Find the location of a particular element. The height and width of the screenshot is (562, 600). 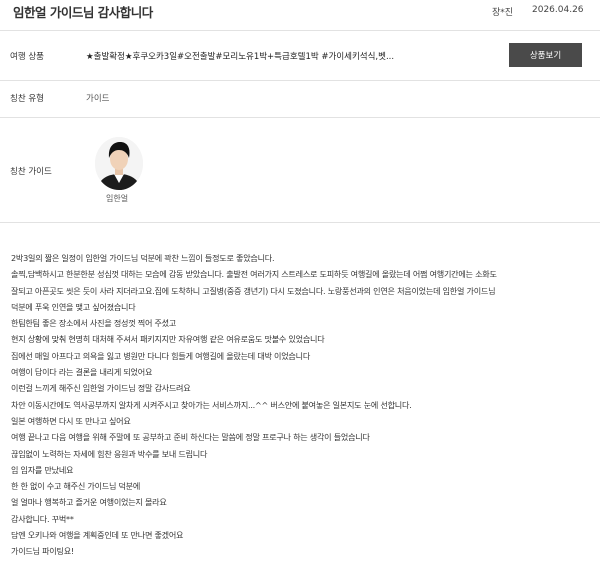

review-line: 덕분에 푸욱 인연을 맺고 싶어졌습니다 is located at coordinates (73, 306).